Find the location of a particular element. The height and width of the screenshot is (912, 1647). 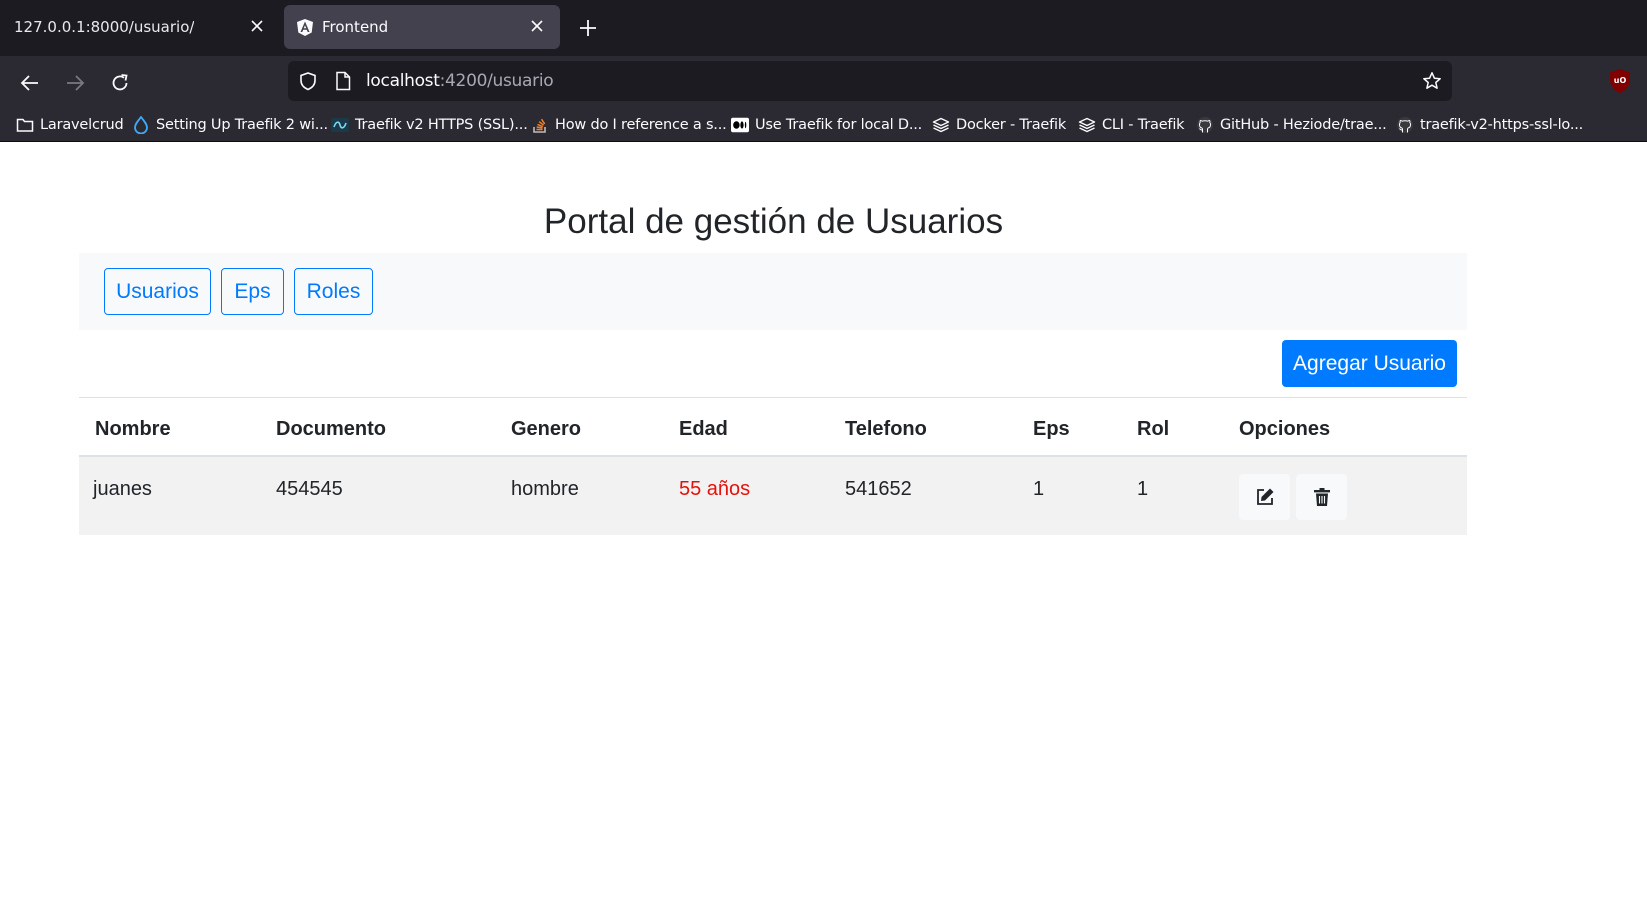

tab-title: 127.0.0.1:8000/usuario/ is located at coordinates (104, 27).